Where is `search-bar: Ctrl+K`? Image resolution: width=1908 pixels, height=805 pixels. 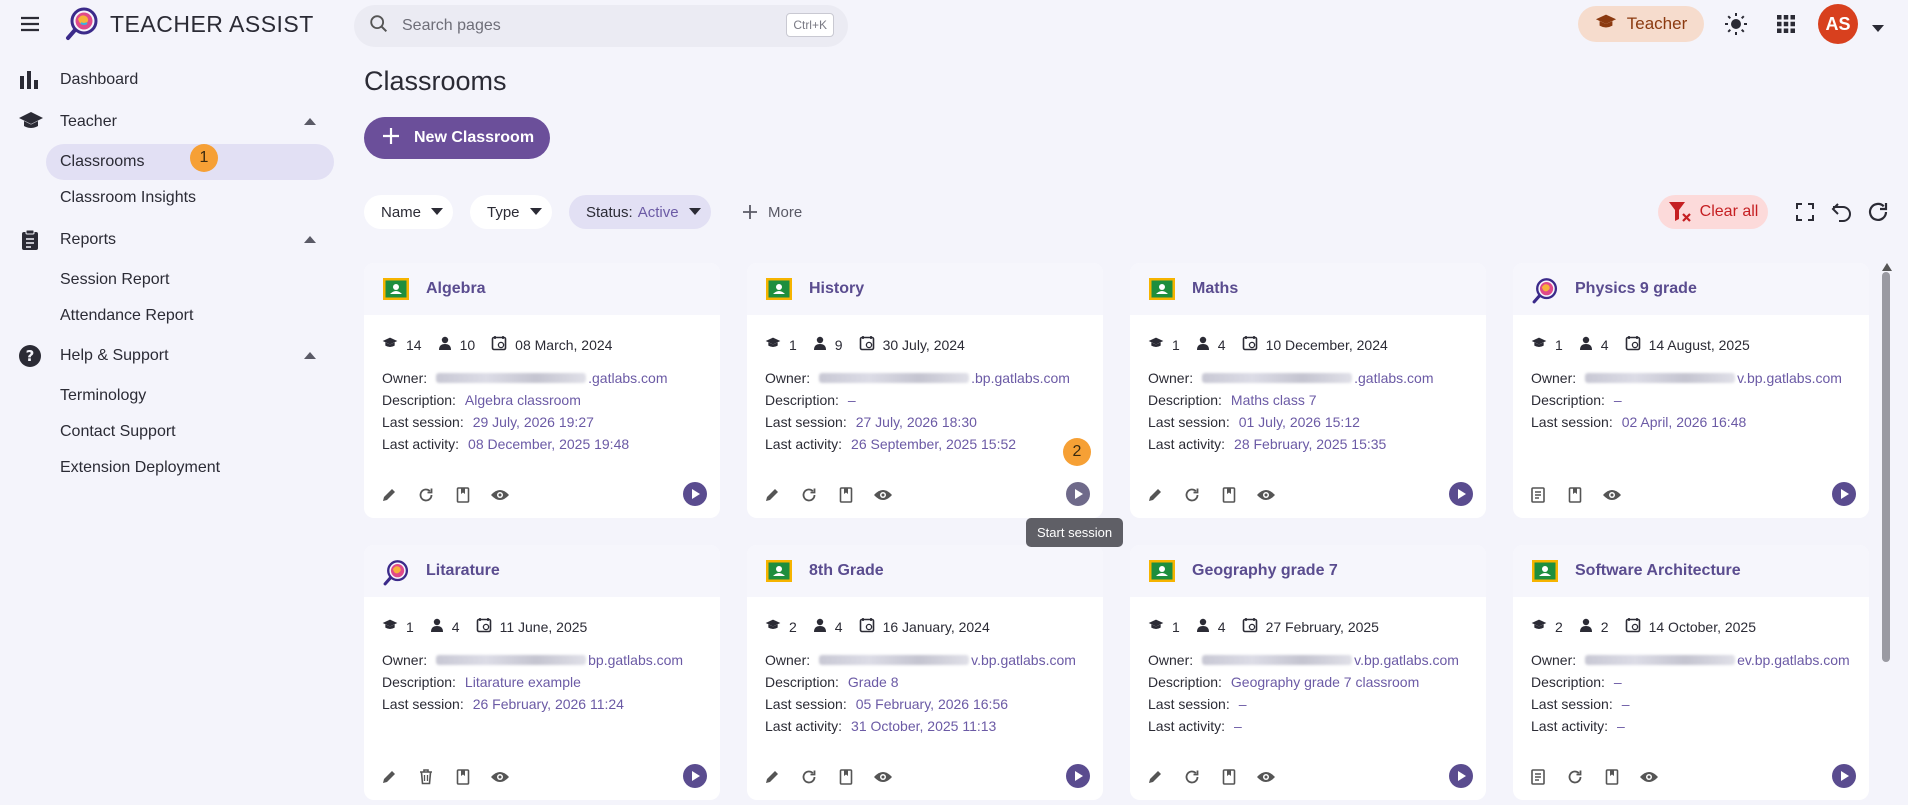 search-bar: Ctrl+K is located at coordinates (601, 26).